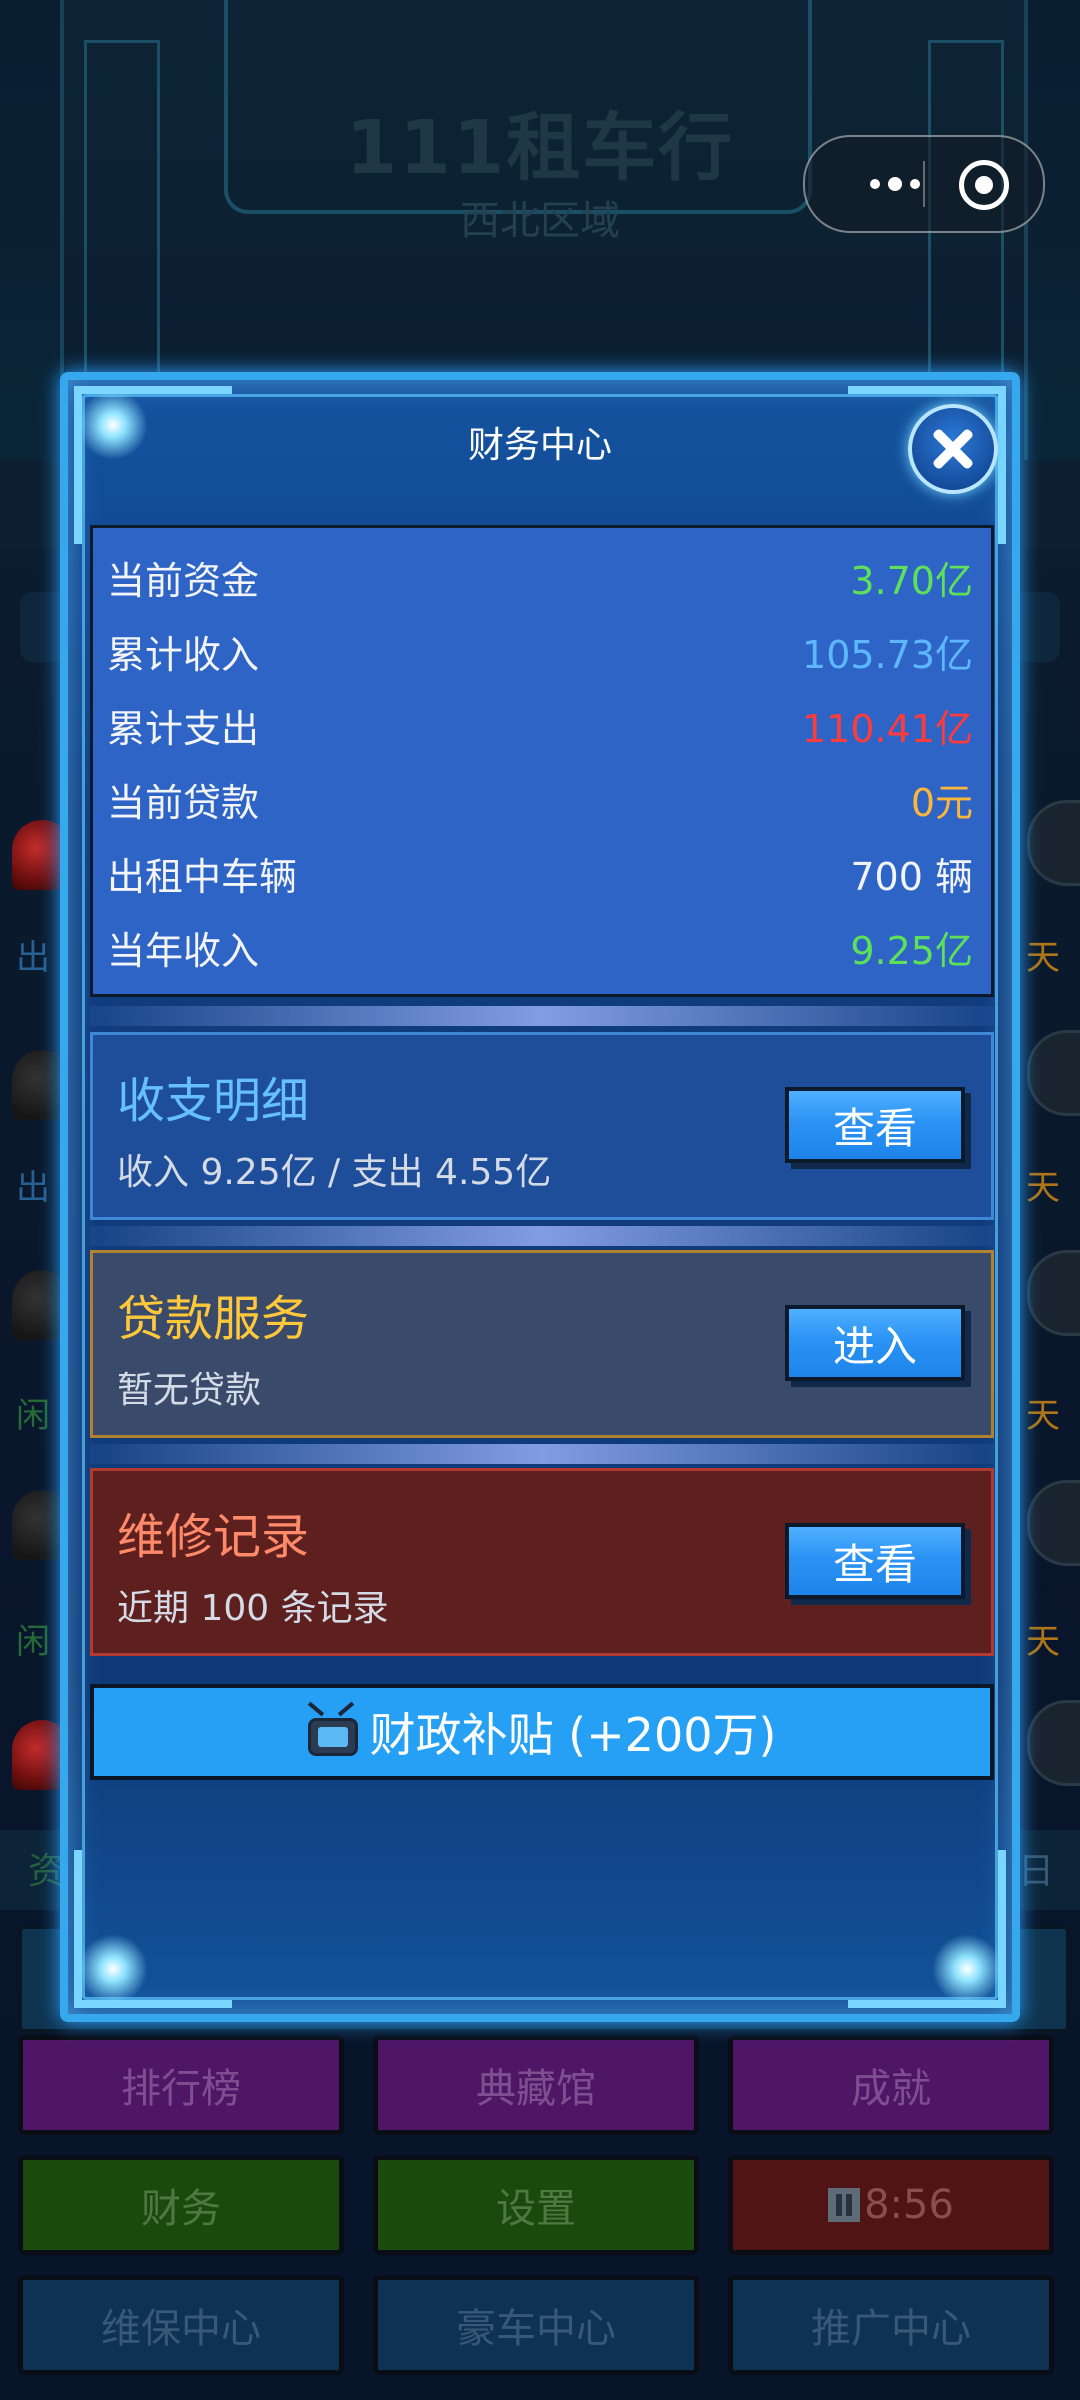 The image size is (1080, 2400). What do you see at coordinates (189, 1390) in the screenshot?
I see `card-description: 暂无贷款` at bounding box center [189, 1390].